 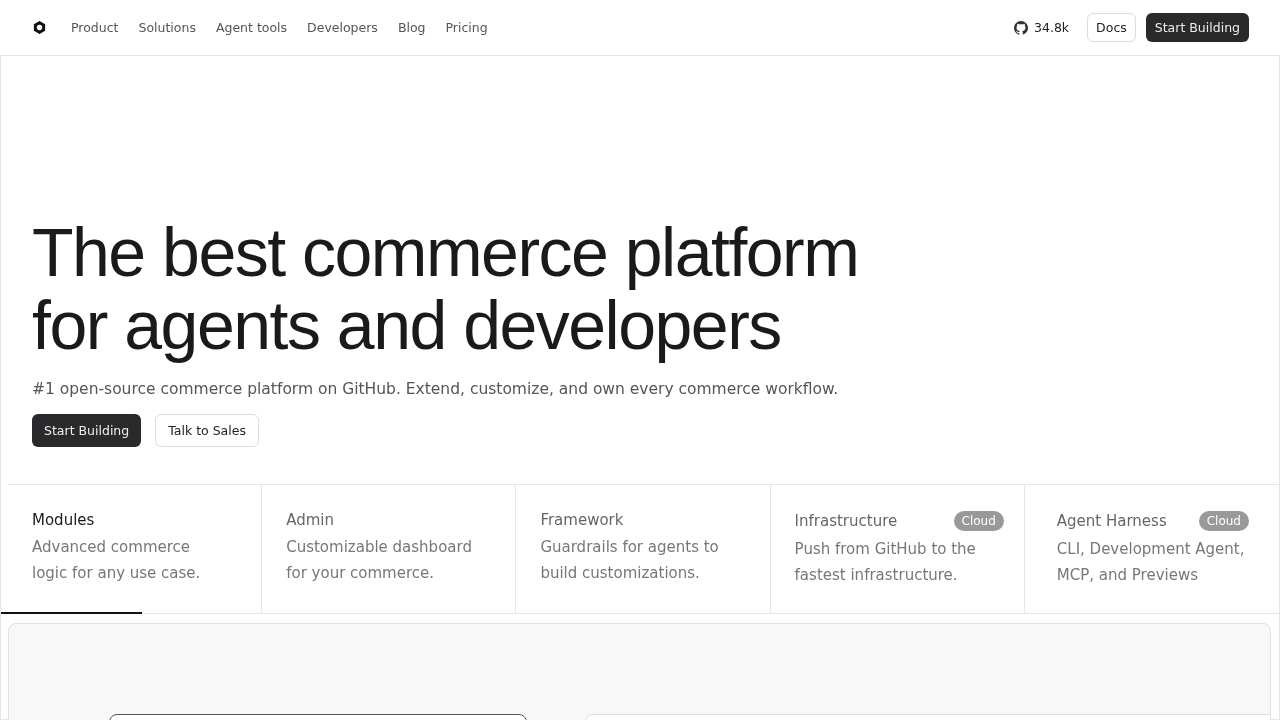 What do you see at coordinates (466, 27) in the screenshot?
I see `nav-link: Pricing` at bounding box center [466, 27].